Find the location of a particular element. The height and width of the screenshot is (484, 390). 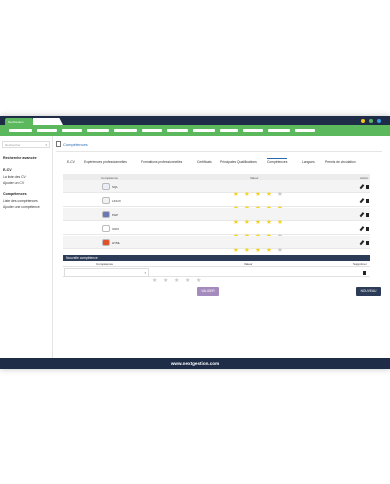

competence-select: ▾ is located at coordinates (106, 272).